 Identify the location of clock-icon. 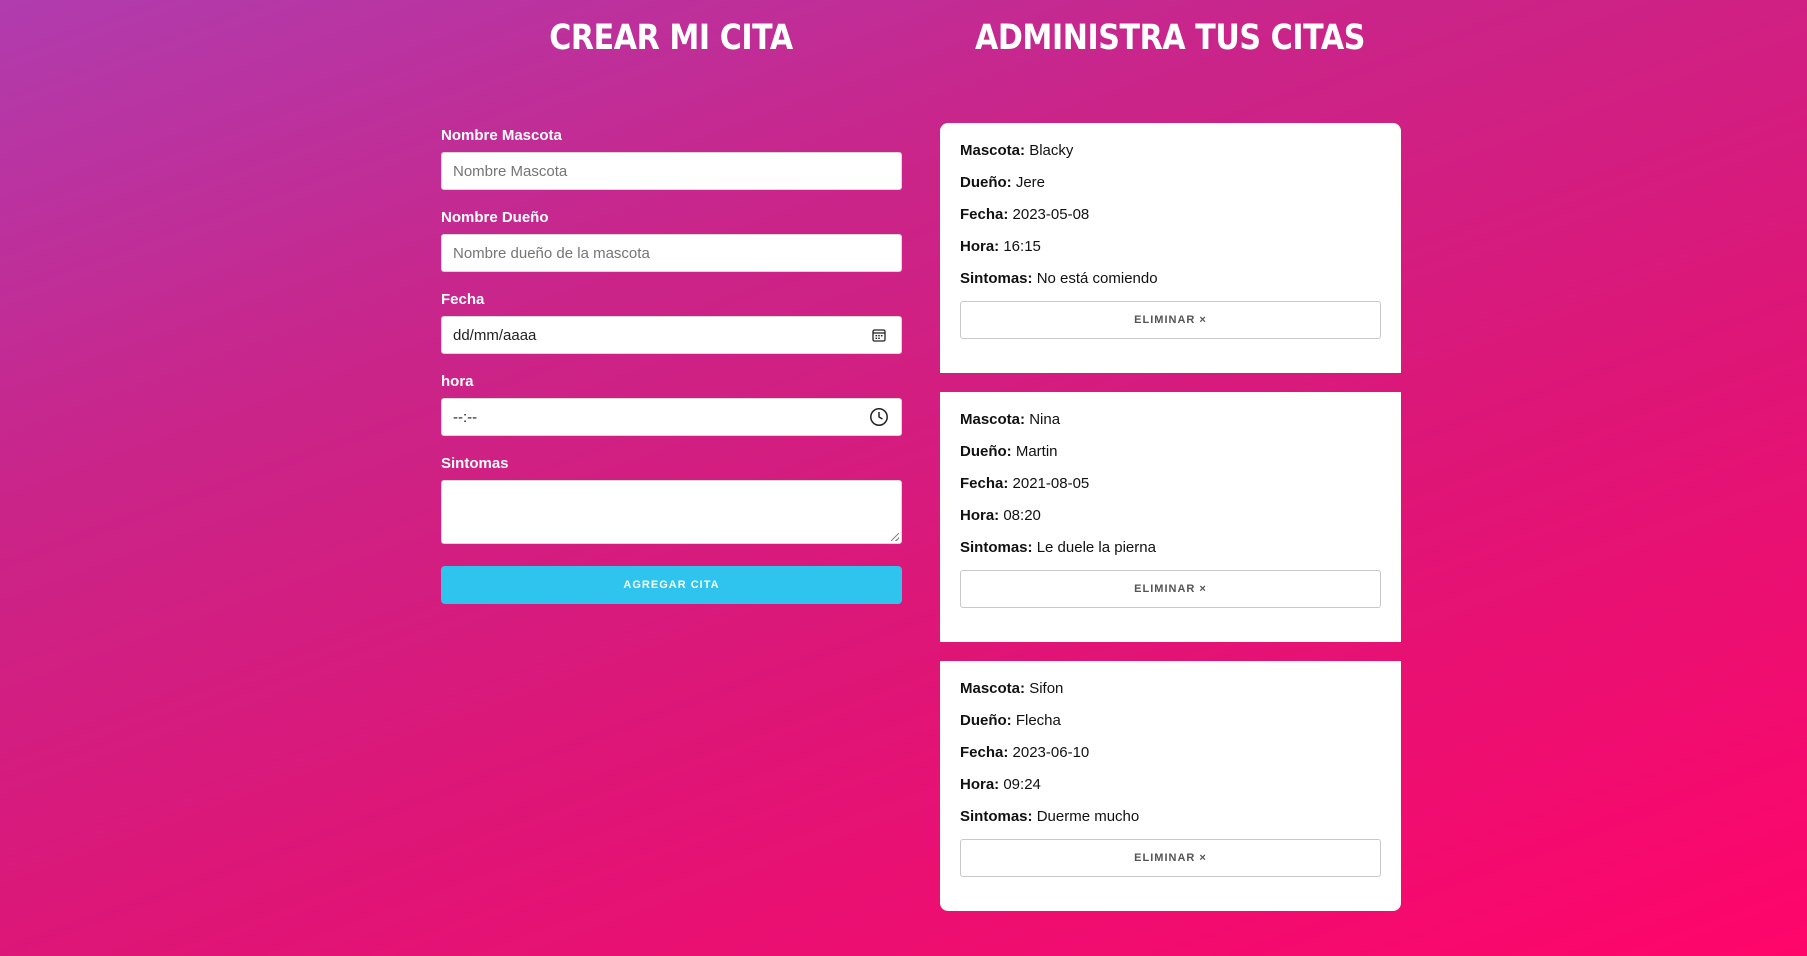
(879, 417).